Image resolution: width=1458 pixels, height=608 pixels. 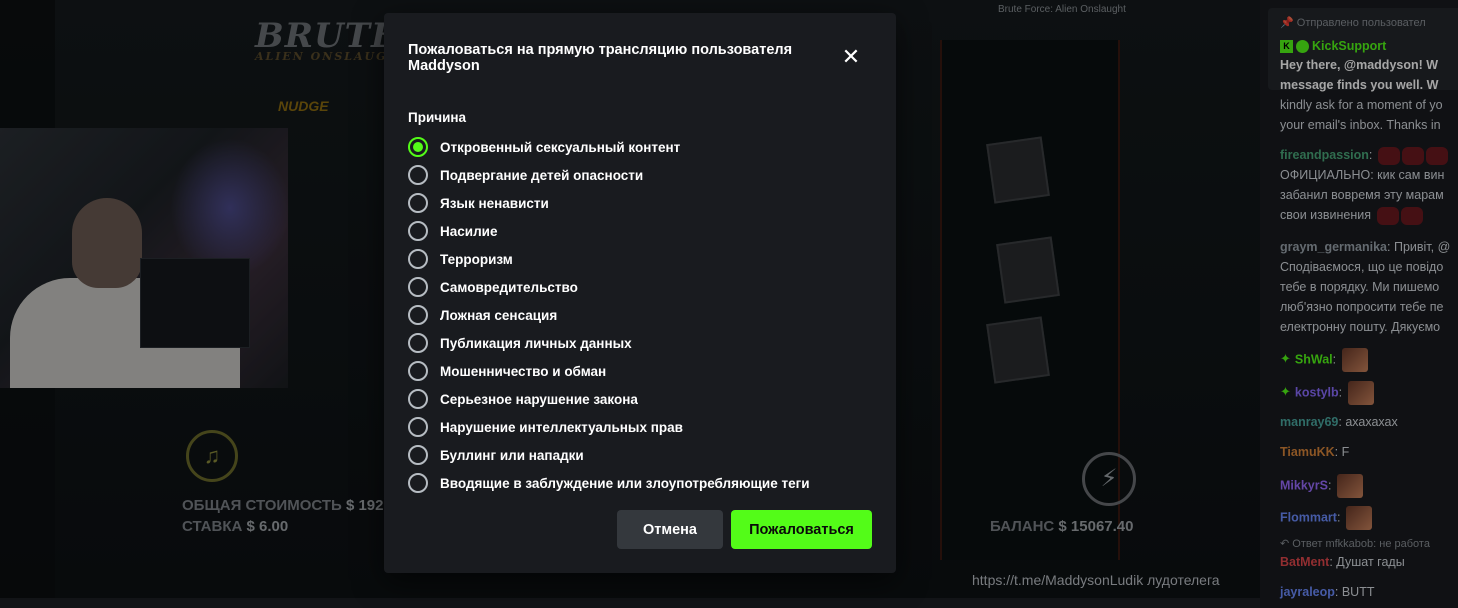 I want to click on reason-option-label: Нарушение интеллектуальных прав, so click(x=561, y=427).